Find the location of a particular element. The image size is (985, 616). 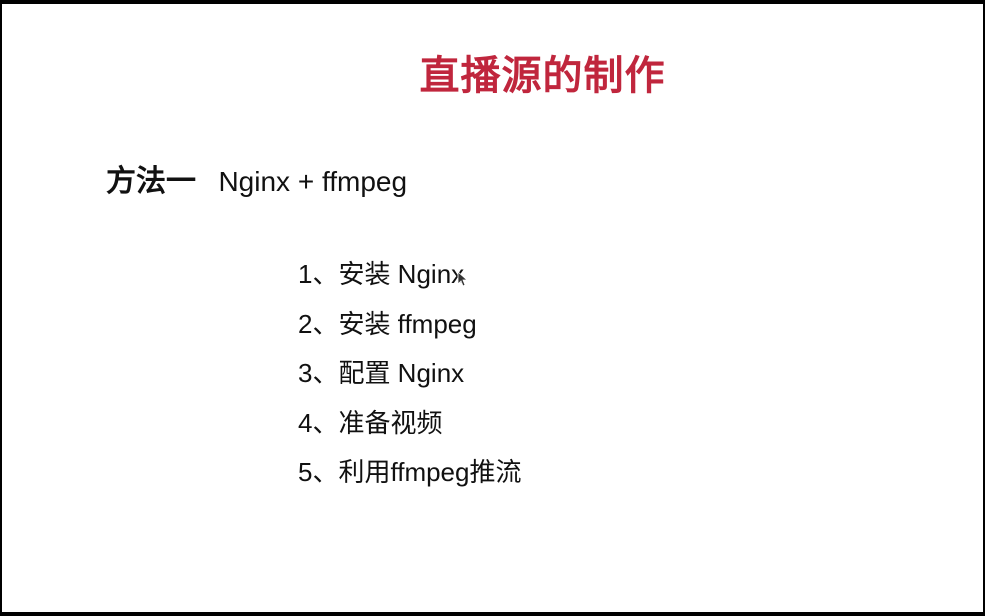

method-label: 方法一 is located at coordinates (151, 181).